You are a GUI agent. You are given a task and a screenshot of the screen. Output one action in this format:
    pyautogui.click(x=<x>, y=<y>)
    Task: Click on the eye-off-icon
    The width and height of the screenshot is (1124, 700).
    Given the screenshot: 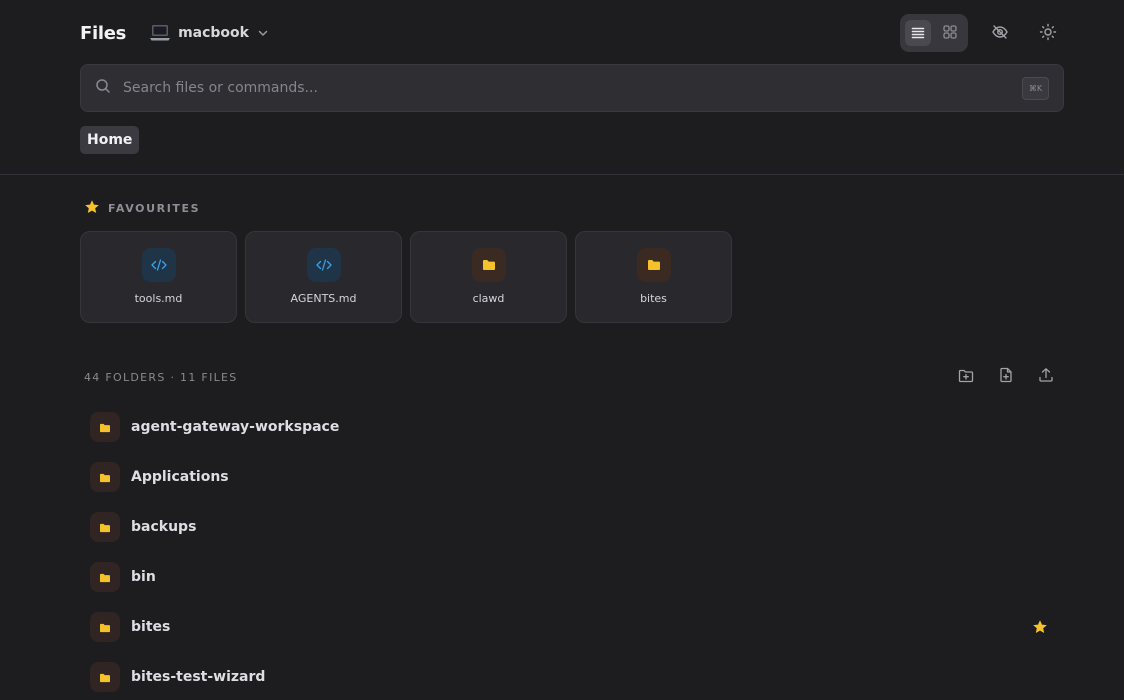 What is the action you would take?
    pyautogui.click(x=1000, y=34)
    